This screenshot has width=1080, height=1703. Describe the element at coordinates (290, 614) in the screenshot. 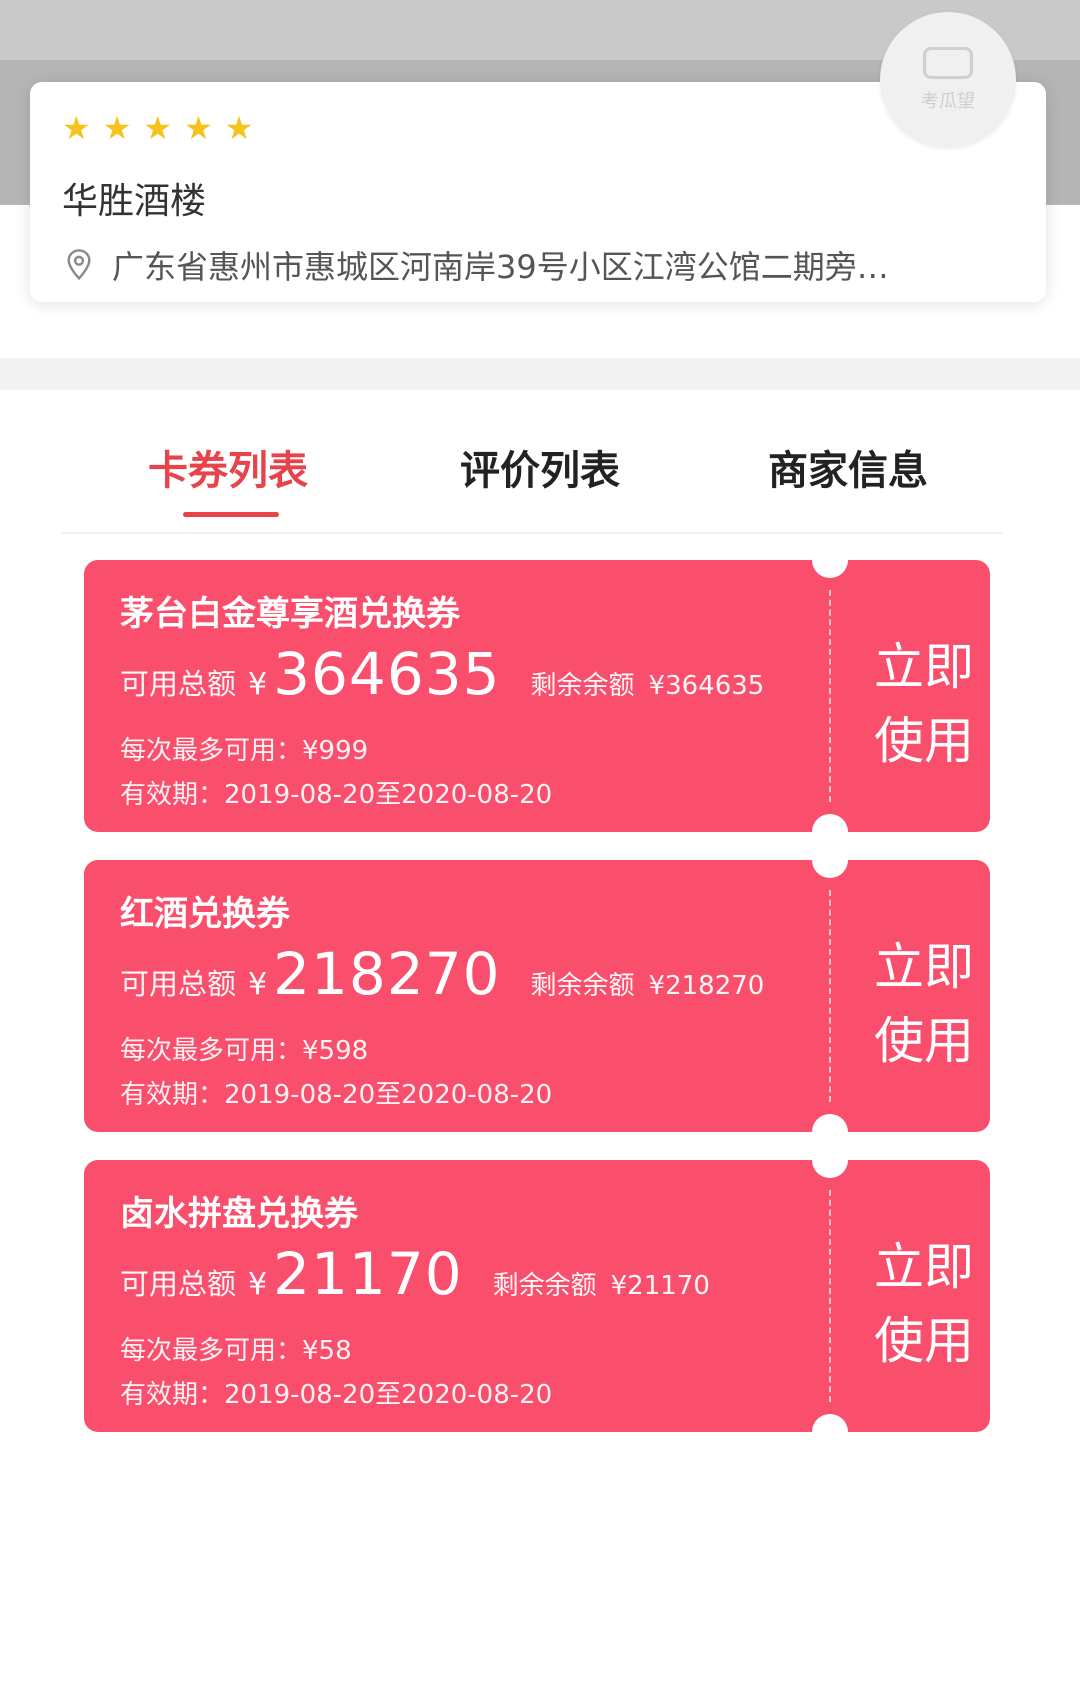

I see `coupon-title: 茅台白金尊享酒兑换券` at that location.